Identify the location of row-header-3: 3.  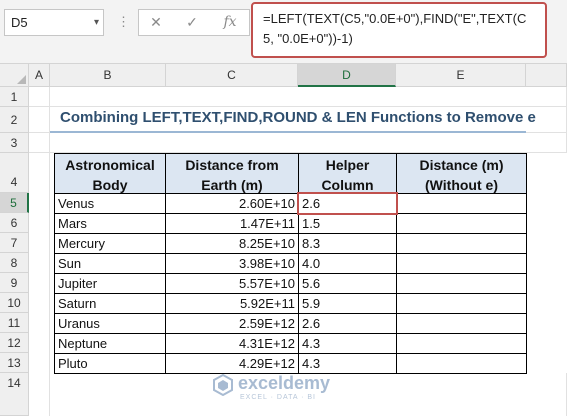
(14, 143).